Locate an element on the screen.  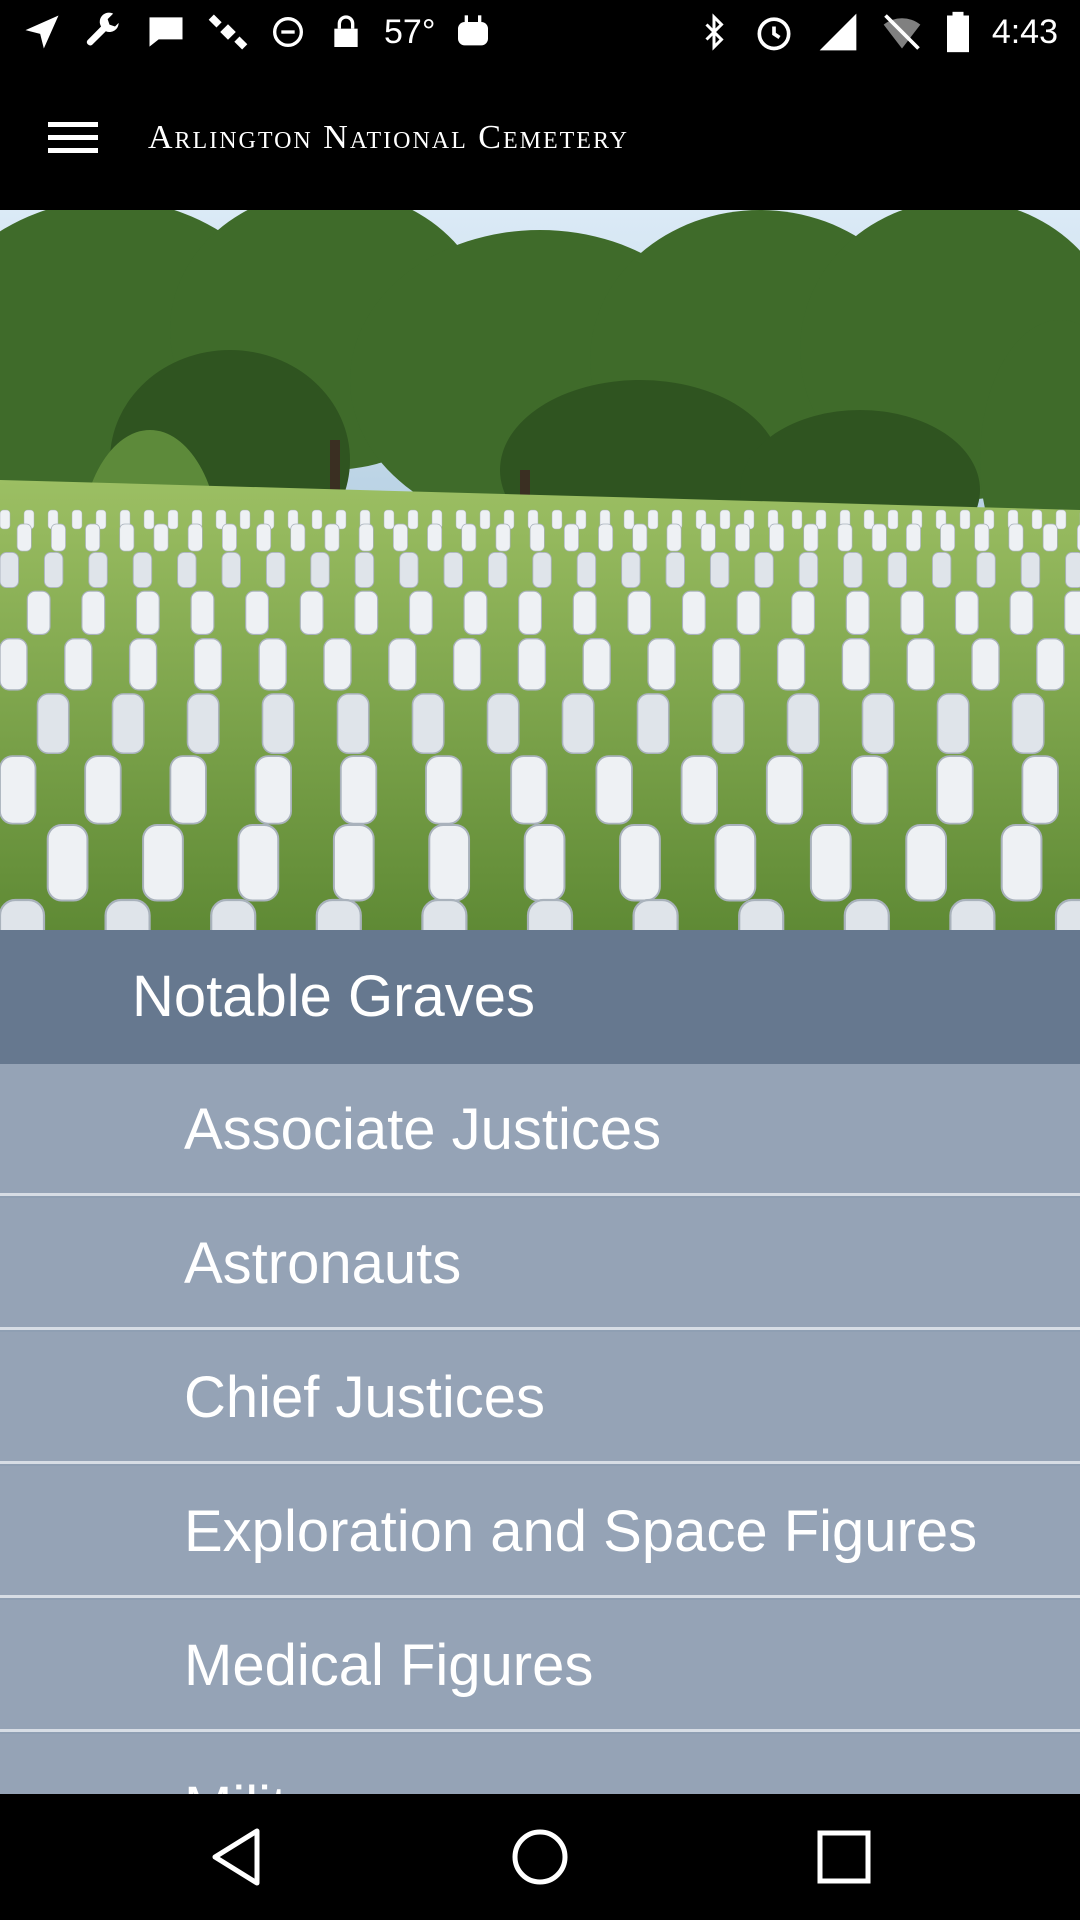
clock-text: 4:43 is located at coordinates (1024, 31).